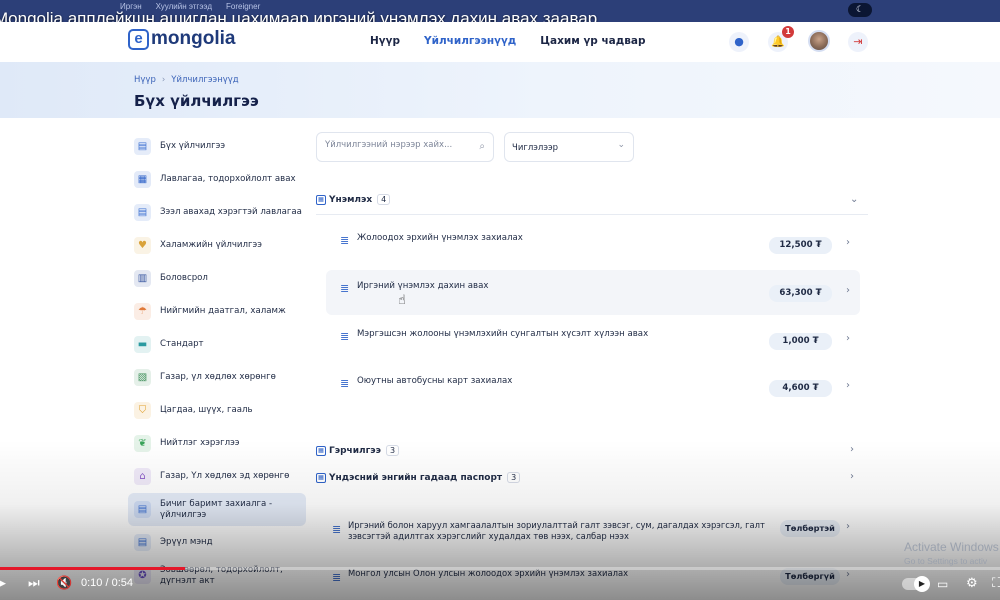  I want to click on search-input, so click(397, 145).